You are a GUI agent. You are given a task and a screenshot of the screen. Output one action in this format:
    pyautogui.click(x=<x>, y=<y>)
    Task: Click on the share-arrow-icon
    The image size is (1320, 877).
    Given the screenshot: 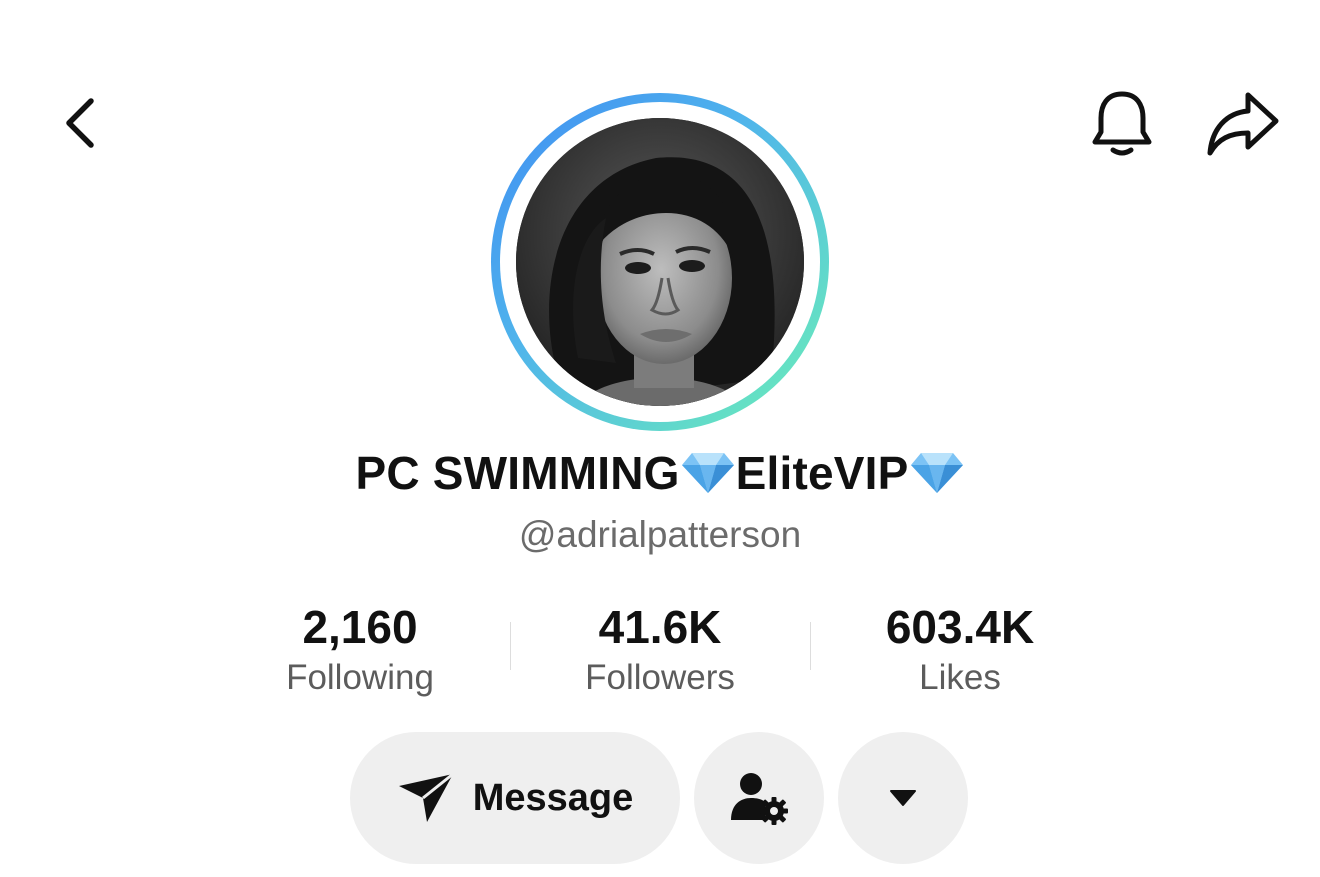 What is the action you would take?
    pyautogui.click(x=1243, y=124)
    